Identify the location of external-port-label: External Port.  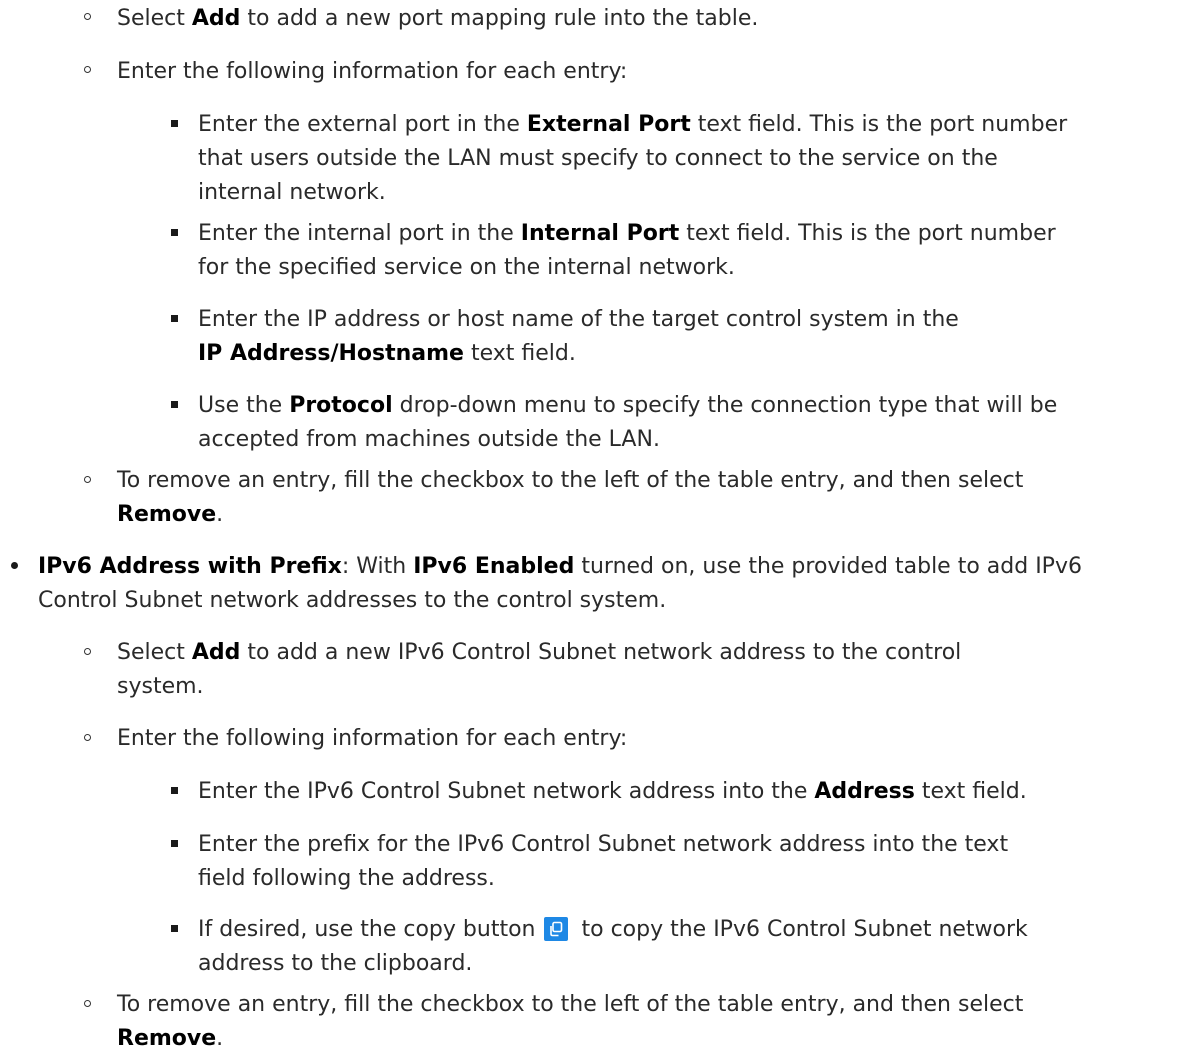
(608, 124).